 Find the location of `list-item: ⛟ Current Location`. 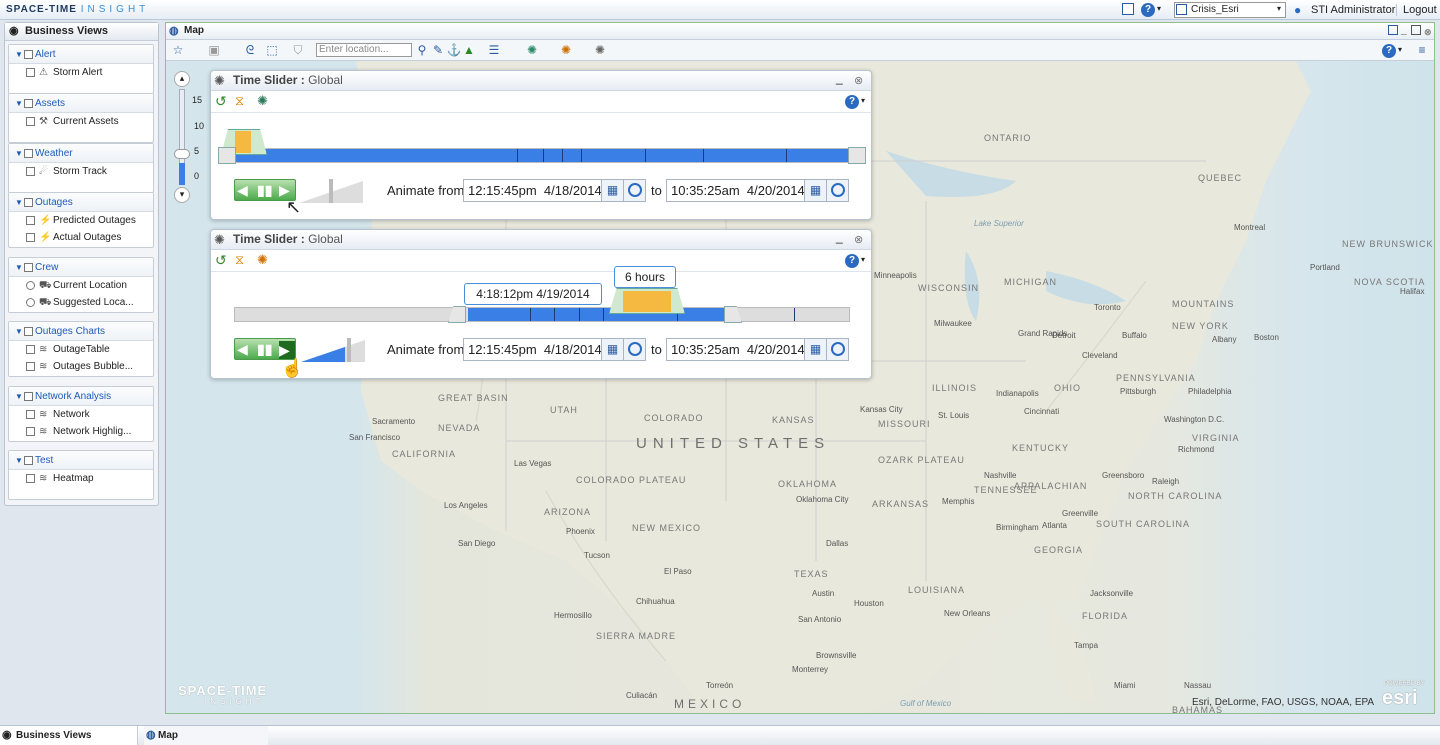

list-item: ⛟ Current Location is located at coordinates (81, 285).